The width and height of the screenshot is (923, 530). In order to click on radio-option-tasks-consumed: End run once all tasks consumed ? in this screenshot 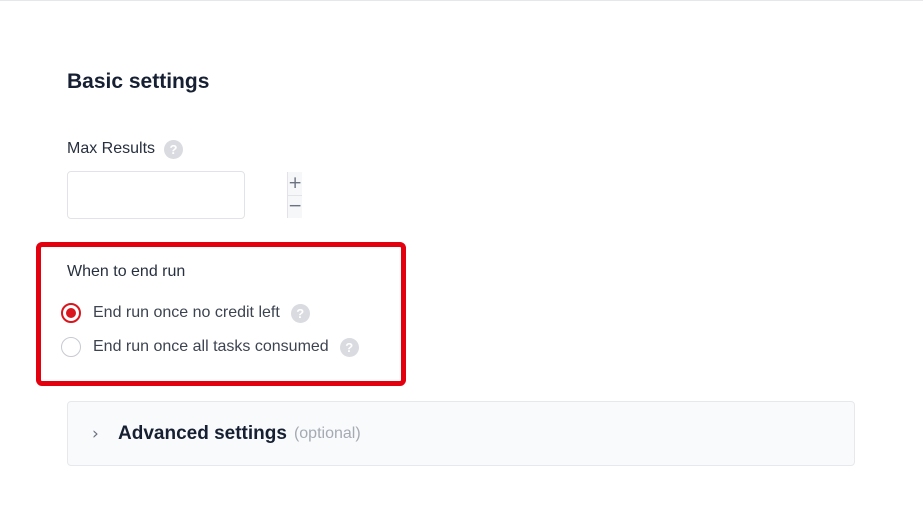, I will do `click(210, 347)`.